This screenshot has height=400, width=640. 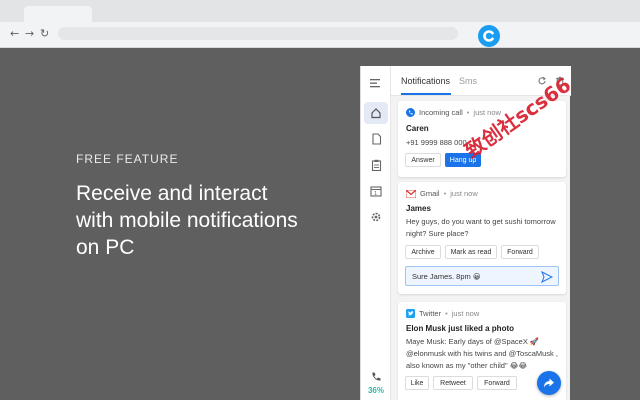 I want to click on card-header: Incoming call • just now, so click(x=453, y=112).